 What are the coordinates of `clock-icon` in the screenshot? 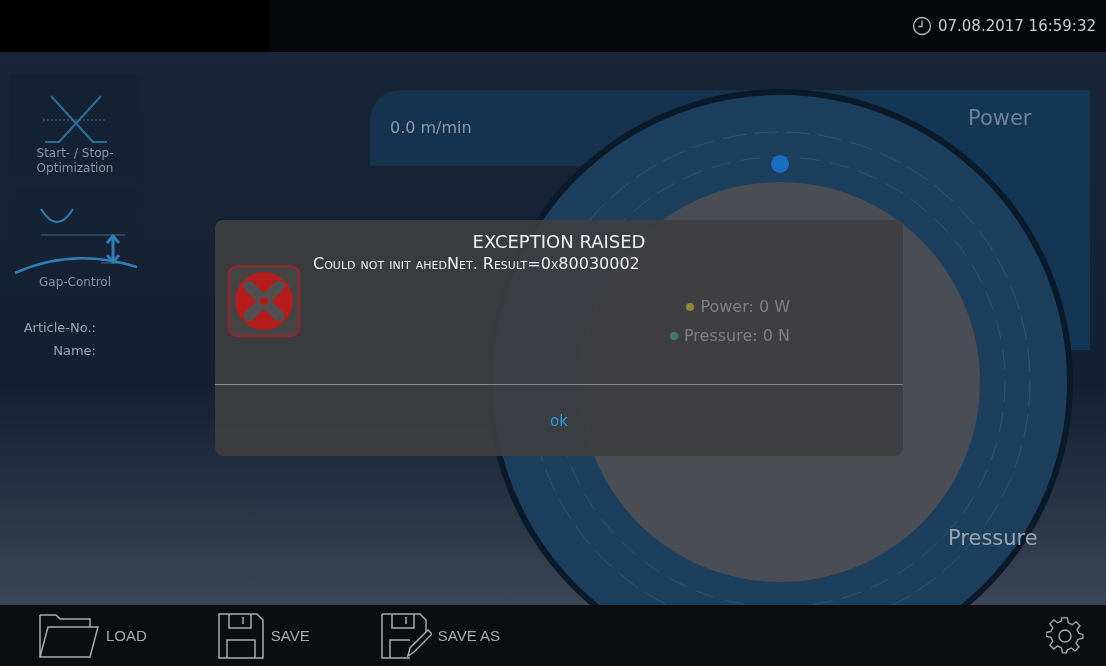 It's located at (921, 26).